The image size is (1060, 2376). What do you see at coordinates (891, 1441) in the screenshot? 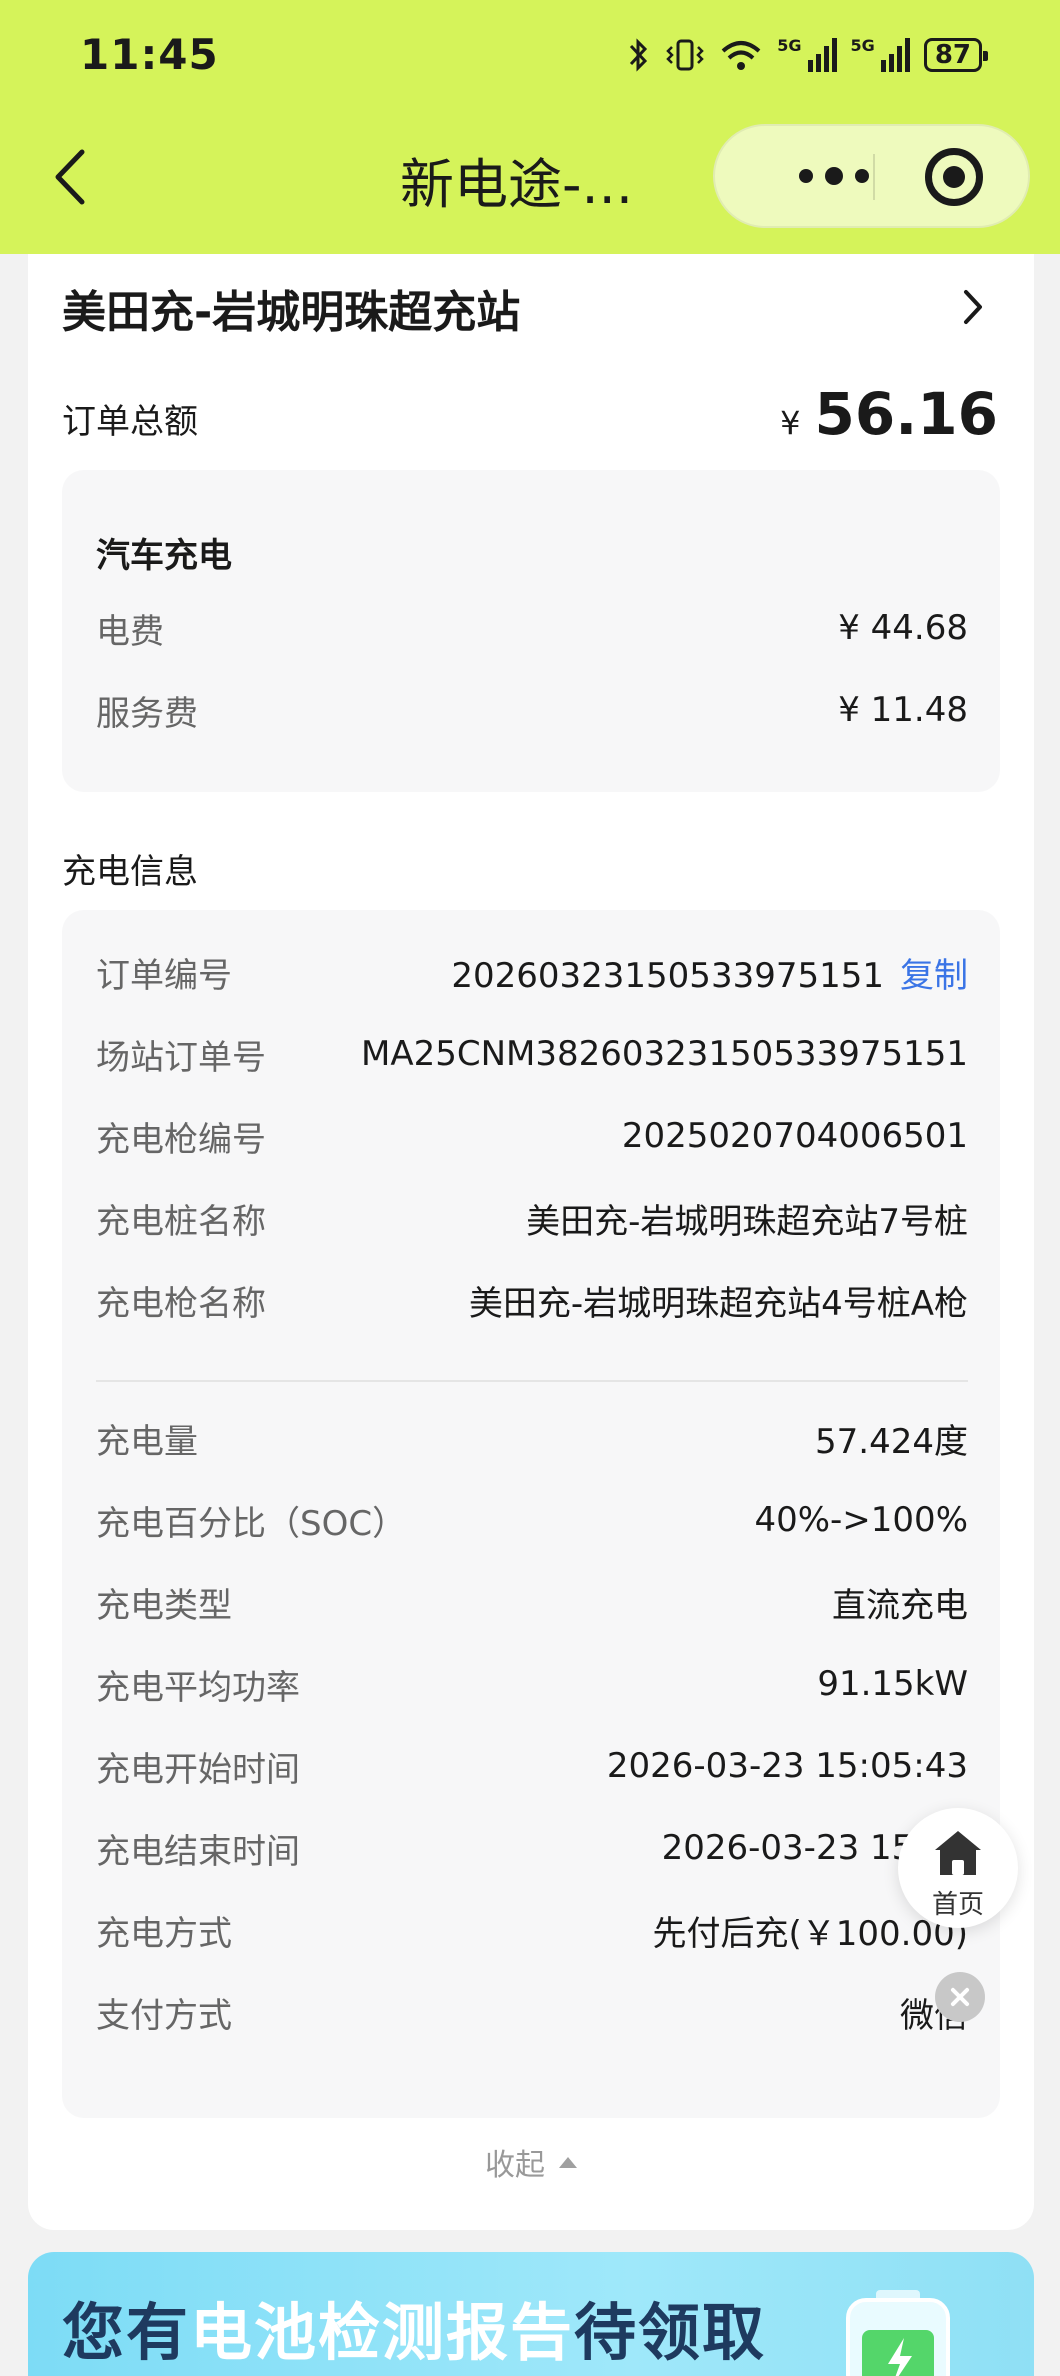
I see `info-value: 57.424度` at bounding box center [891, 1441].